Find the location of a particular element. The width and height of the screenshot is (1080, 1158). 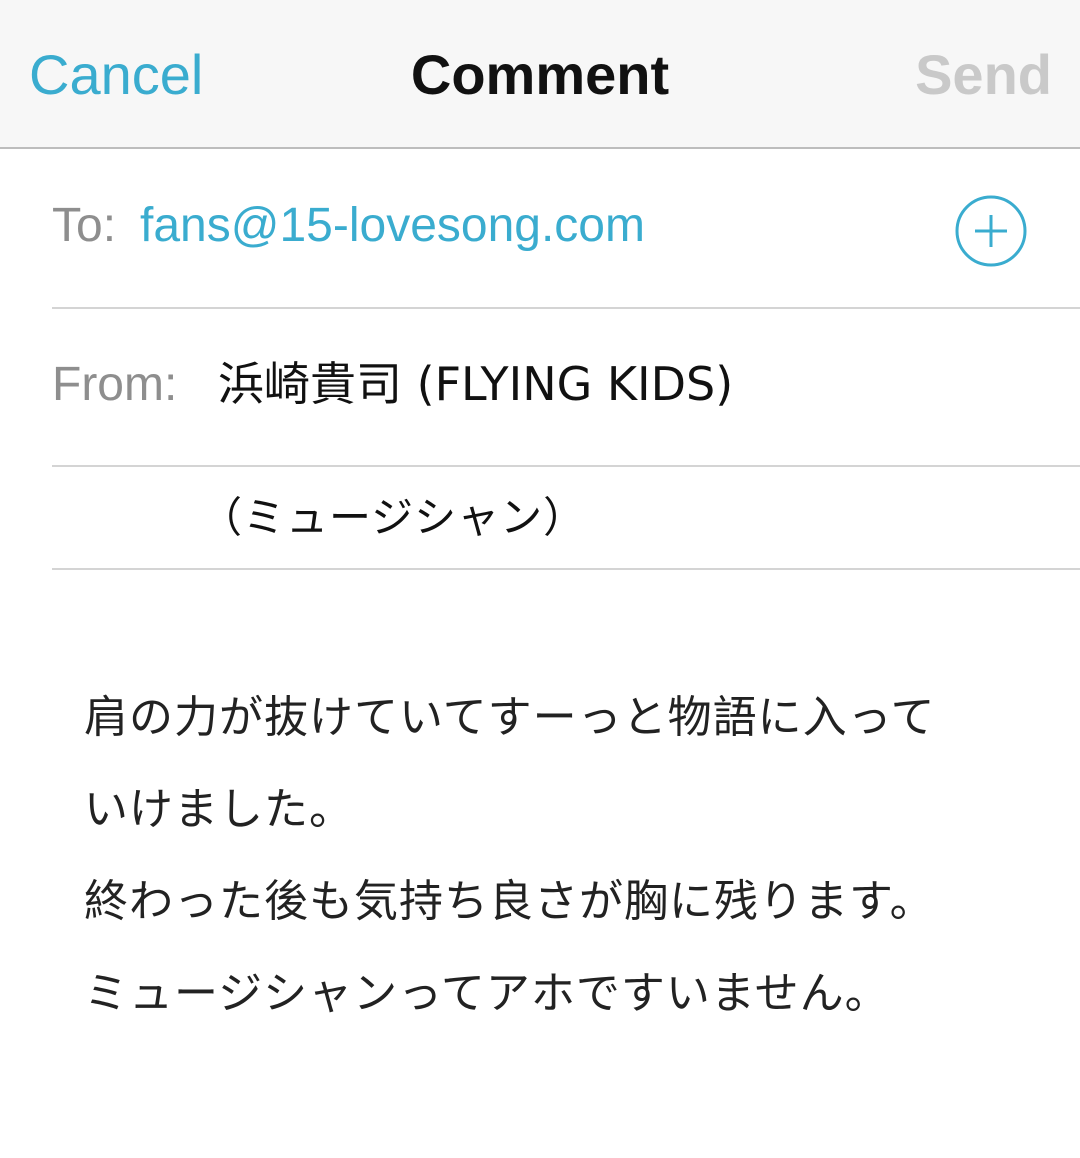

navigation-bar: Cancel Comment Send is located at coordinates (540, 74).